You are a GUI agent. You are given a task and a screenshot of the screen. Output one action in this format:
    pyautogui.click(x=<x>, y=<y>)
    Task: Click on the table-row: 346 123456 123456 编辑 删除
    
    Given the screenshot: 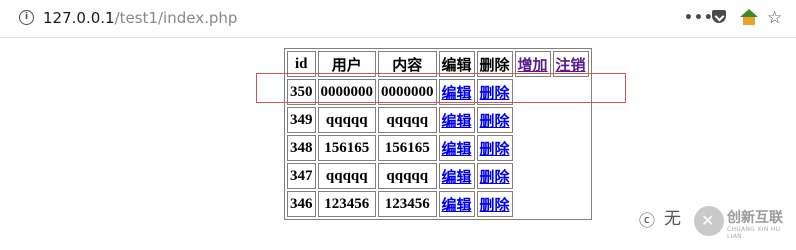 What is the action you would take?
    pyautogui.click(x=438, y=204)
    